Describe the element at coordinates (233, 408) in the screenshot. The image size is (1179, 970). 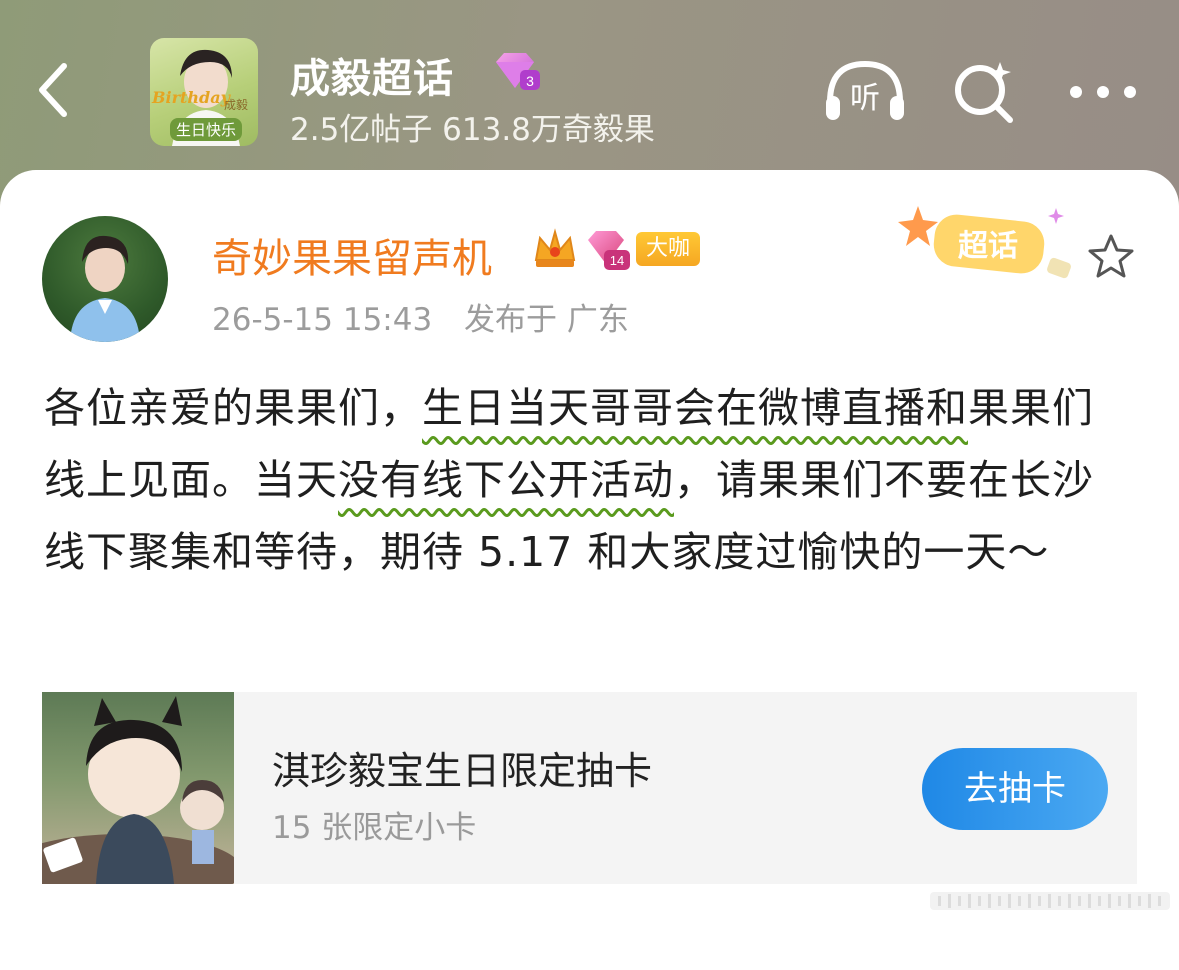
I see `post-text-part: 各位亲爱的果果们，` at that location.